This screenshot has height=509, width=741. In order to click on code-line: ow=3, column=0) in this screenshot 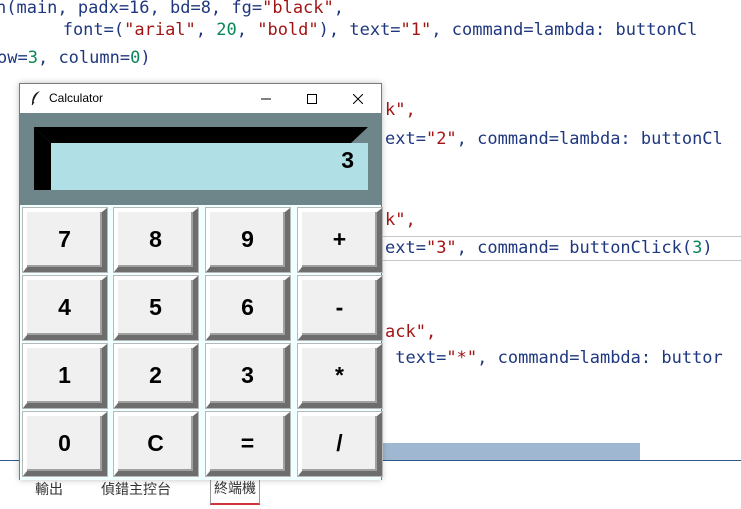, I will do `click(75, 58)`.